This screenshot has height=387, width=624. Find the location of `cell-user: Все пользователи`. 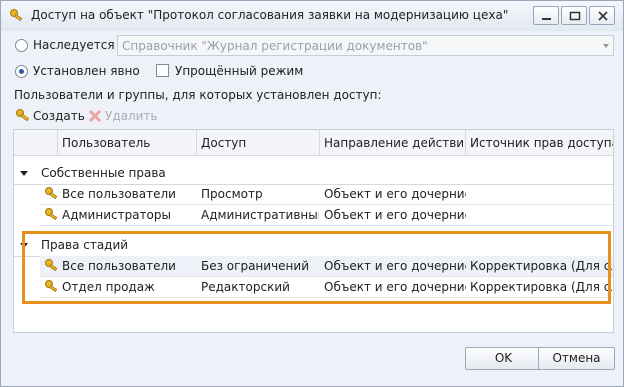

cell-user: Все пользователи is located at coordinates (119, 194).